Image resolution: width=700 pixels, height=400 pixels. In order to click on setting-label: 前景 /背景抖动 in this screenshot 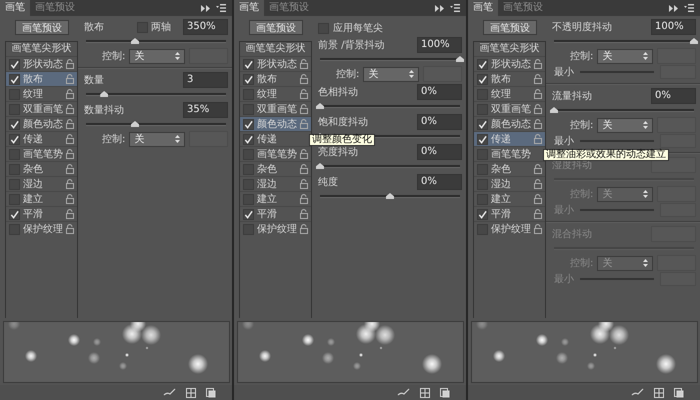, I will do `click(352, 45)`.